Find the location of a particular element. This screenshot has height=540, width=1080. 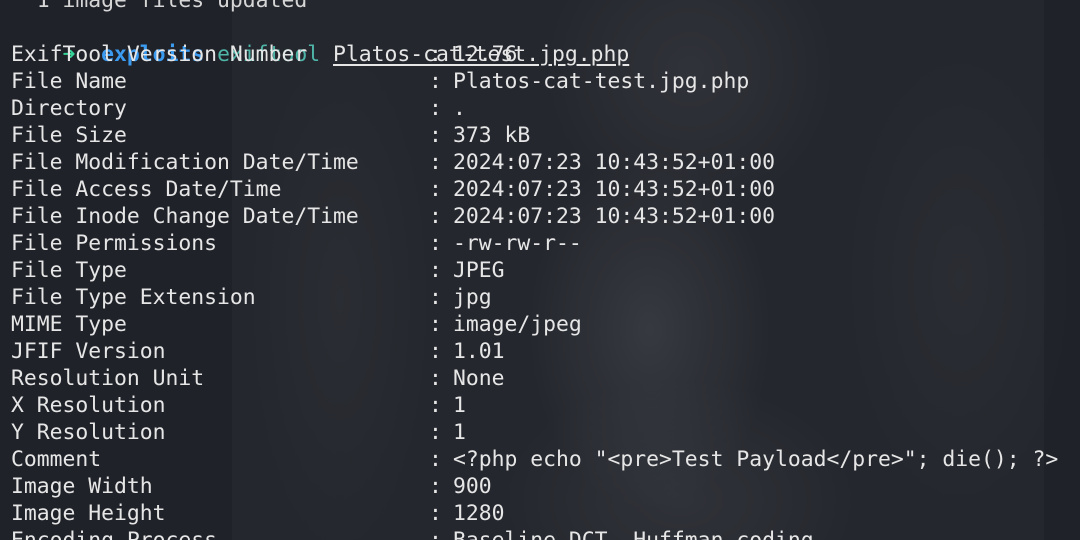

exif-tag-value: -rw-rw-r-- is located at coordinates (517, 243).